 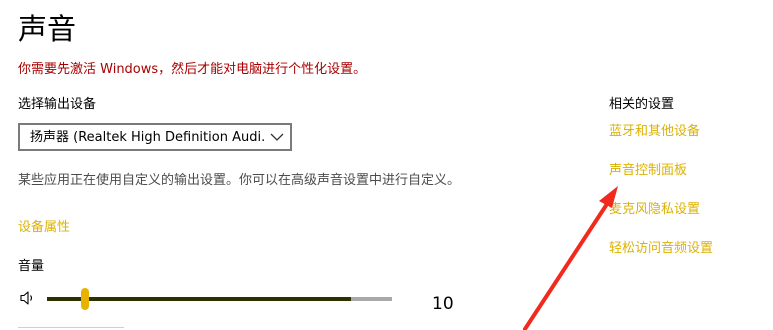 I want to click on volume-label: 音量, so click(x=31, y=266).